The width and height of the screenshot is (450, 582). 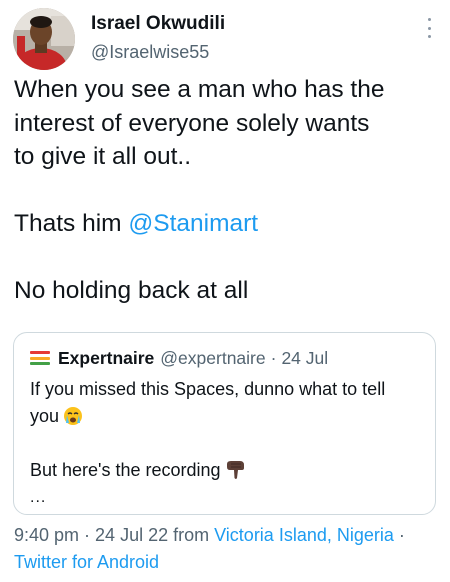 What do you see at coordinates (429, 28) in the screenshot?
I see `more-vertical-icon` at bounding box center [429, 28].